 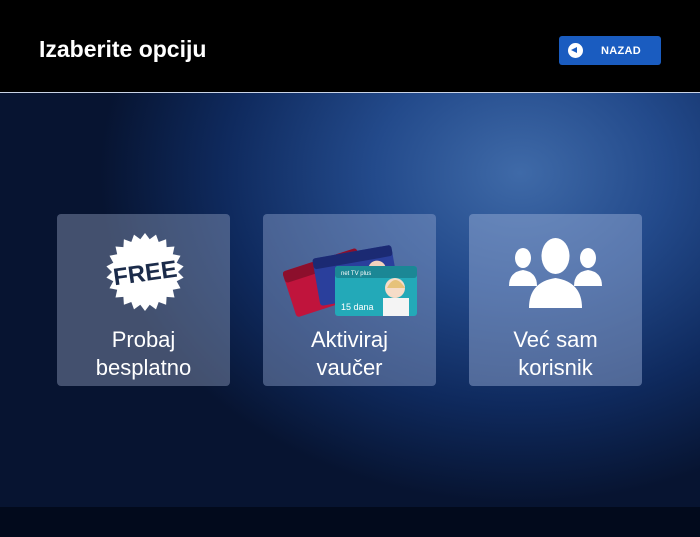 What do you see at coordinates (575, 50) in the screenshot?
I see `back-arrow-icon` at bounding box center [575, 50].